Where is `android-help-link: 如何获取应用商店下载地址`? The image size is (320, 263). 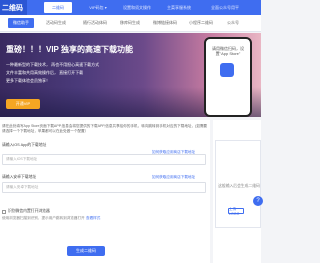 android-help-link: 如何获取应用商店下载地址 is located at coordinates (173, 177).